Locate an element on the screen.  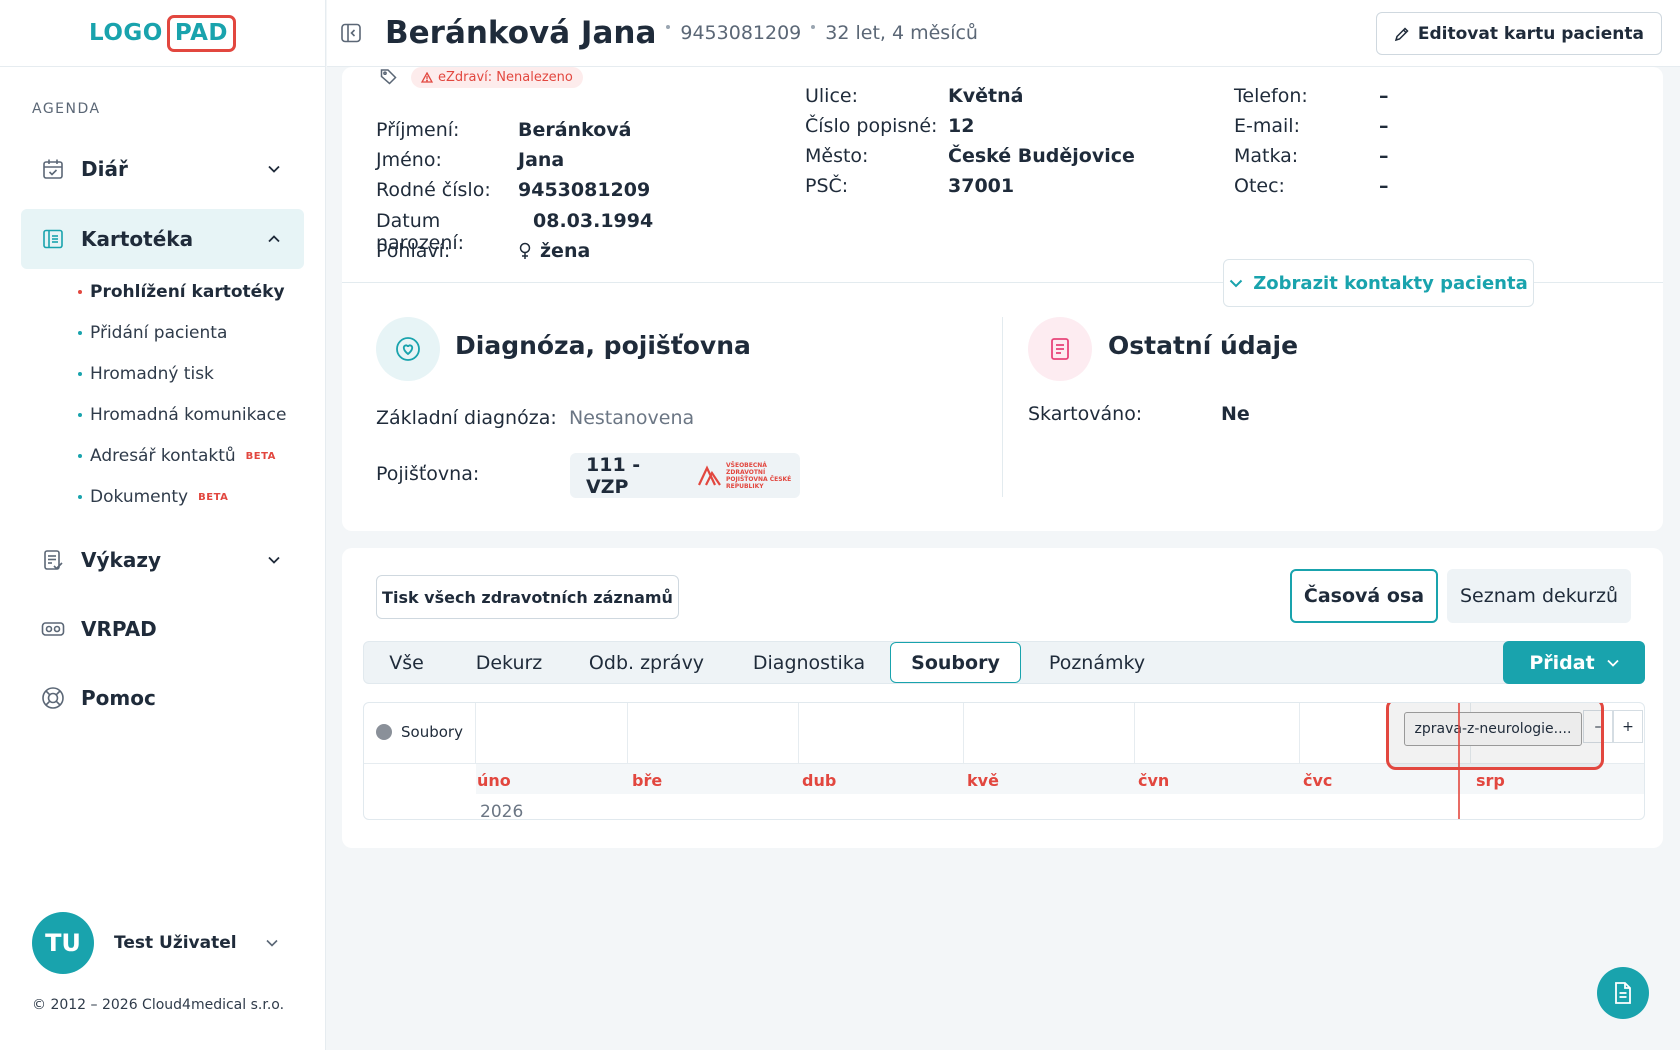
other-section-icon-wrap is located at coordinates (1060, 349).